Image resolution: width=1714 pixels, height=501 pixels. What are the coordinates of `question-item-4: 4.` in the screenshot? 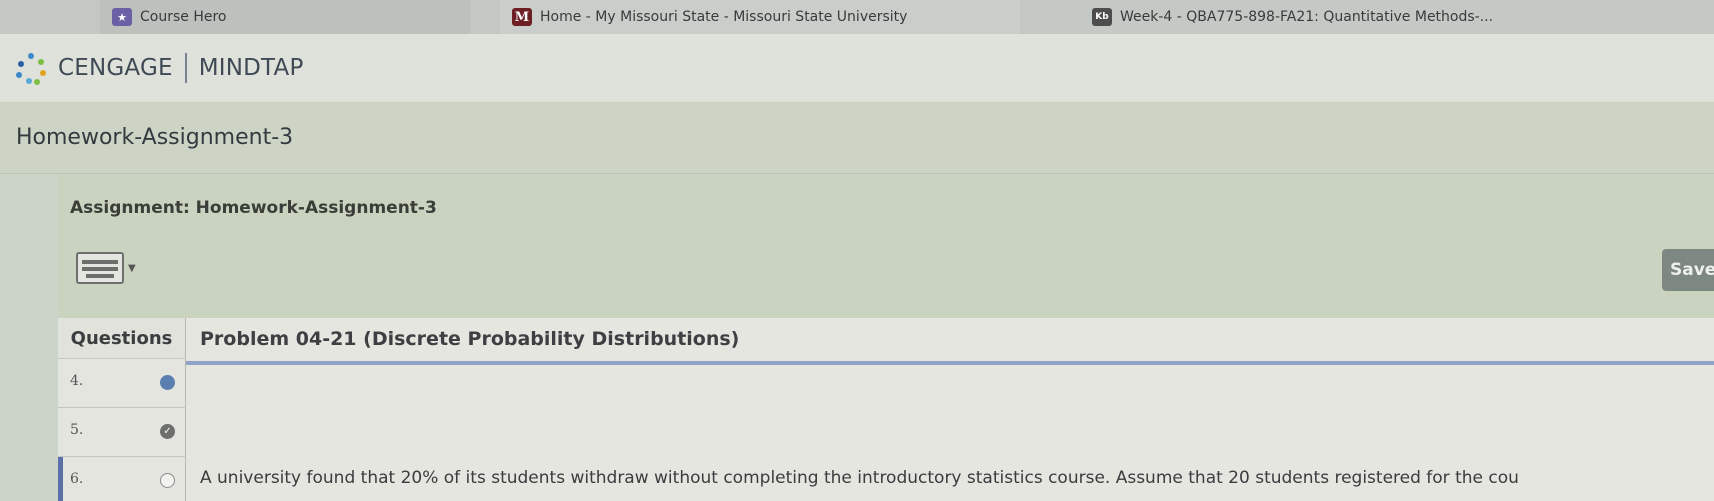 It's located at (122, 382).